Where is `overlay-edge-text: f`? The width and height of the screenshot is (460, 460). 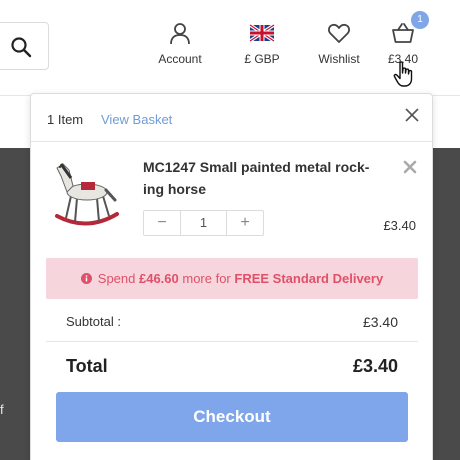
overlay-edge-text: f is located at coordinates (2, 409).